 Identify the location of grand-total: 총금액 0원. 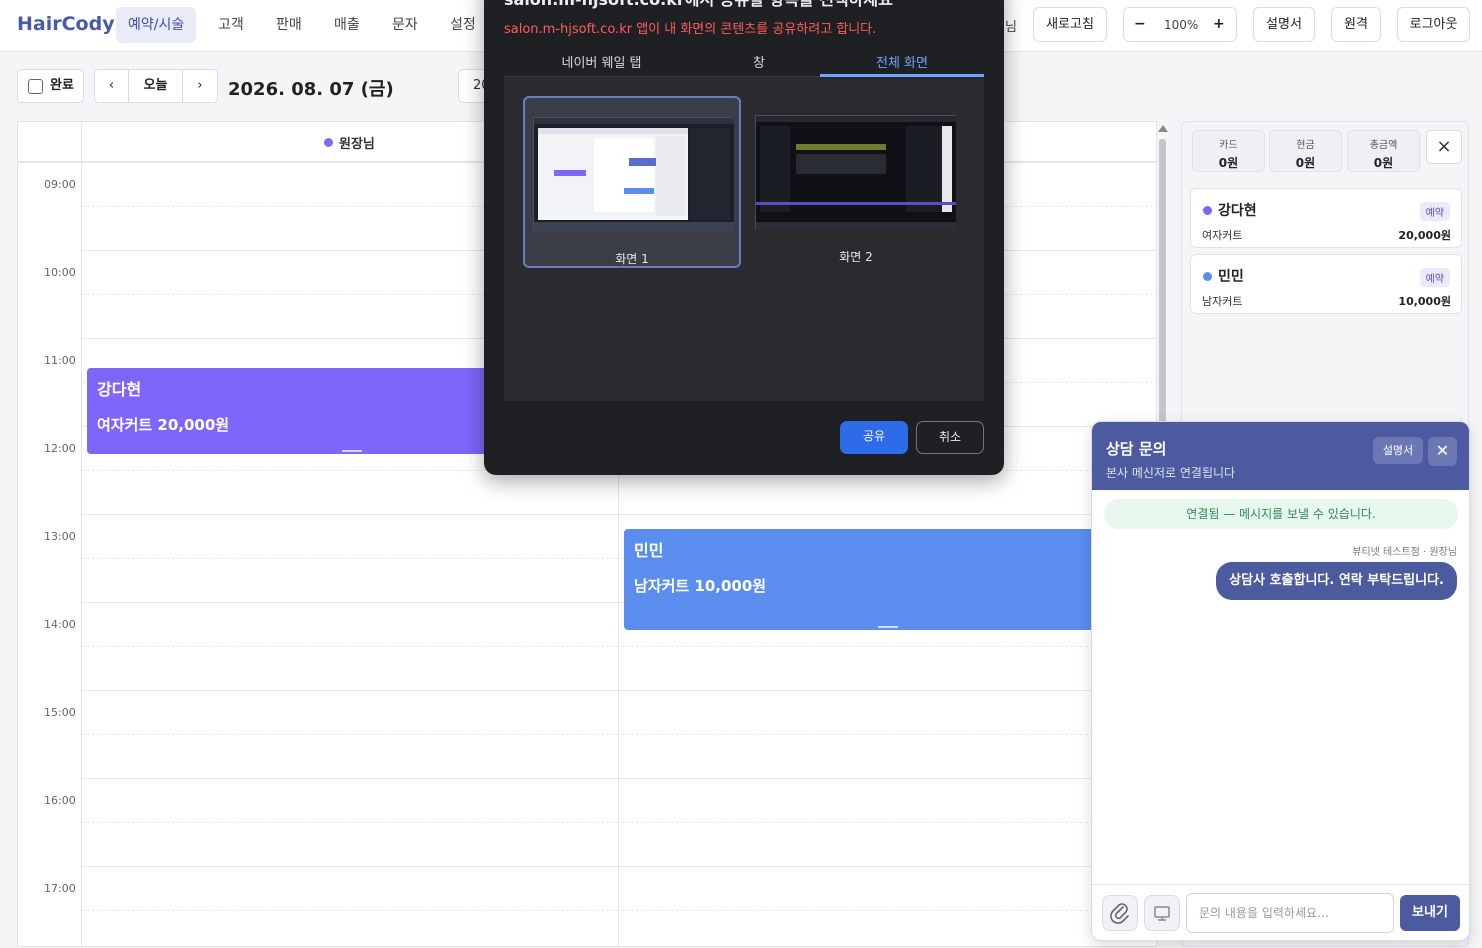
(1383, 151).